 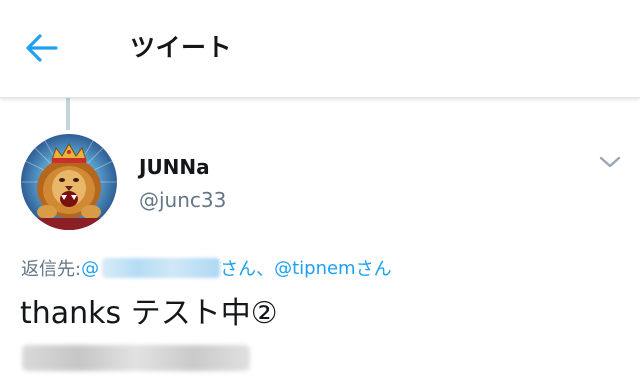 I want to click on reply-san-suffix-2: さん, so click(x=373, y=269).